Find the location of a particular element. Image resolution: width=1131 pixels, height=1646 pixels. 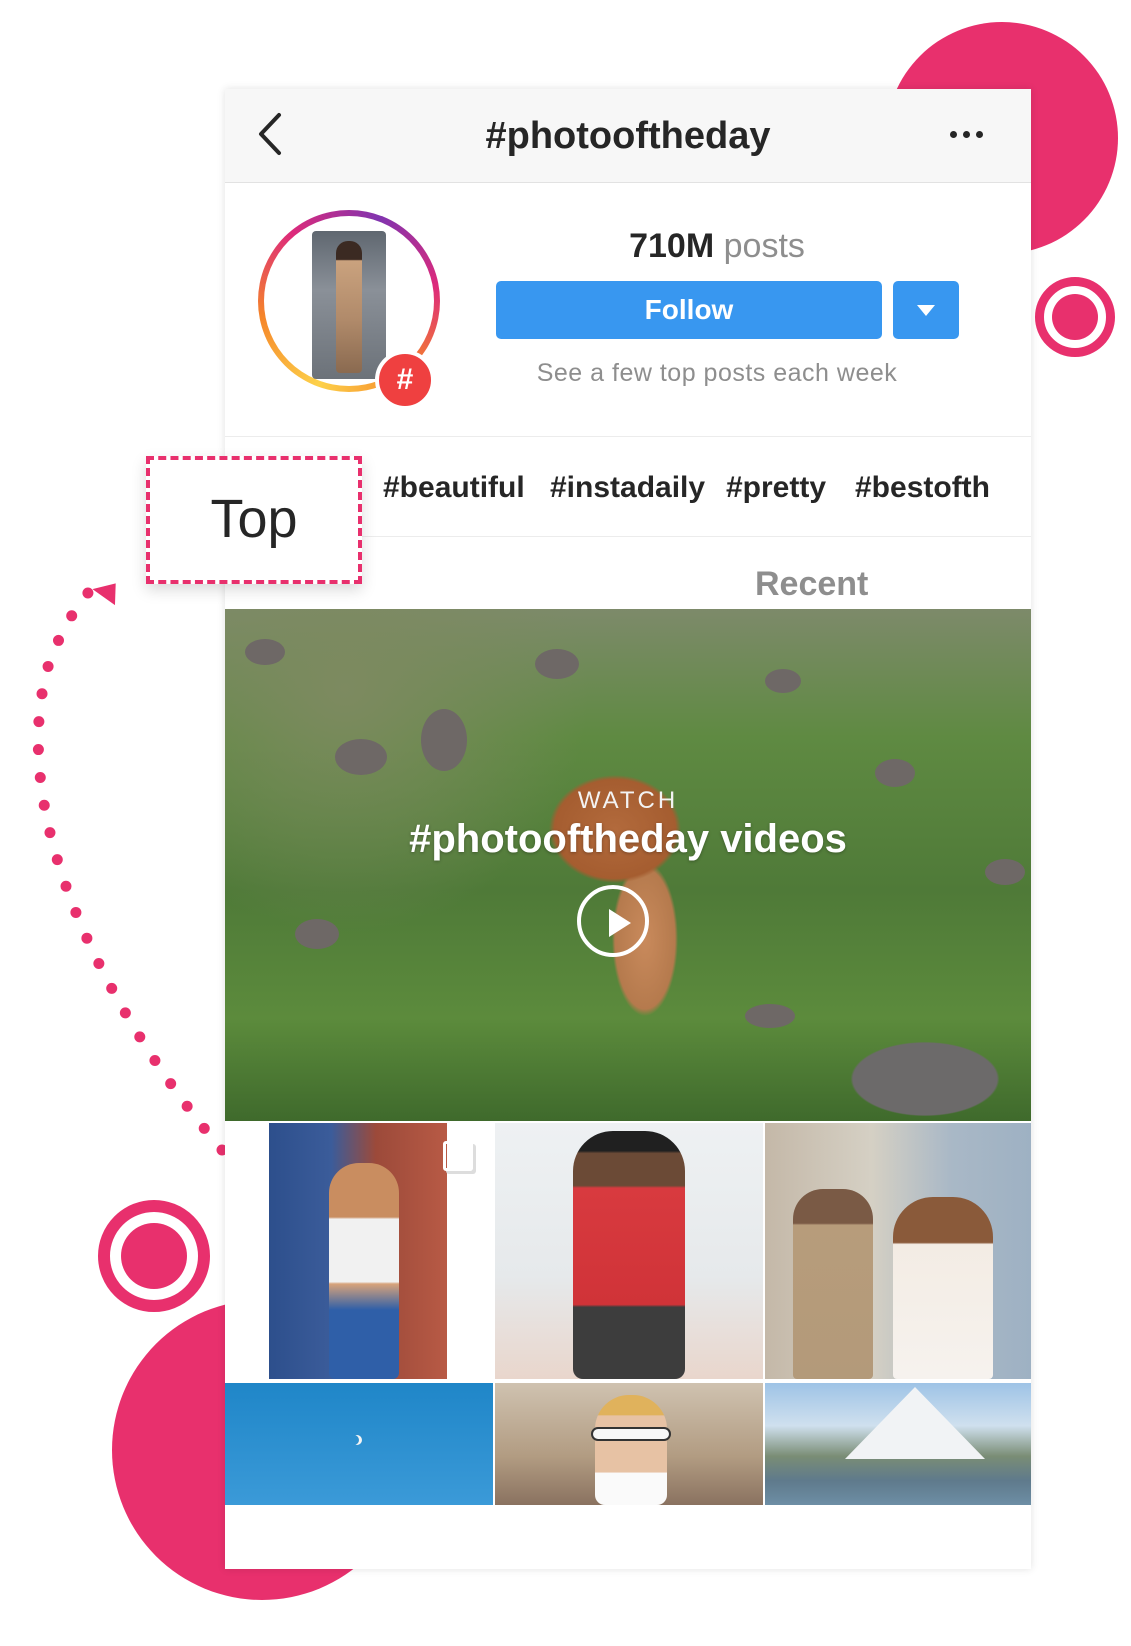

more-options-icon is located at coordinates (970, 132).